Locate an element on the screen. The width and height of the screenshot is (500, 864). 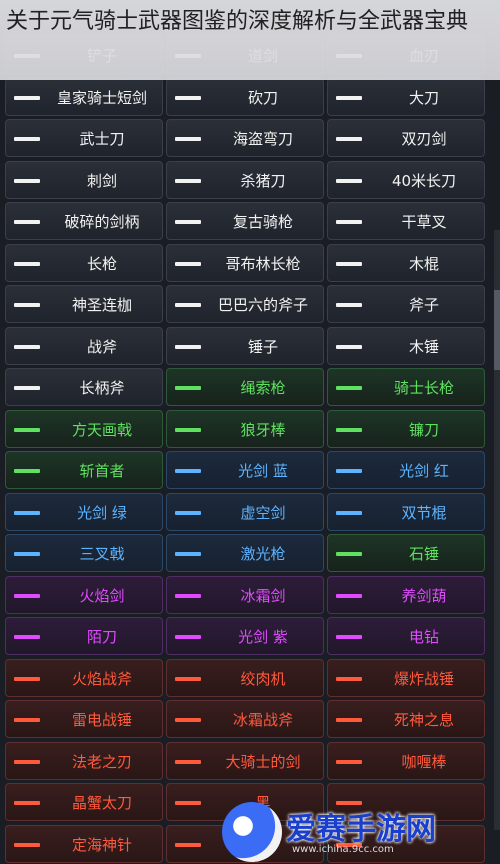
weapon-cell: 光剑 紫 is located at coordinates (245, 636).